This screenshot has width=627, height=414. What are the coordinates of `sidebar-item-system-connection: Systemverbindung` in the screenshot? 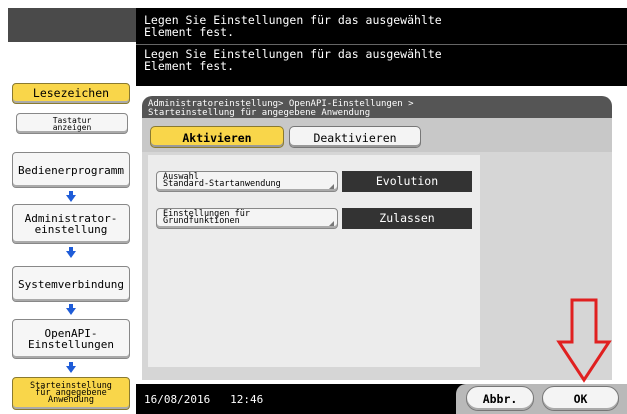 It's located at (71, 284).